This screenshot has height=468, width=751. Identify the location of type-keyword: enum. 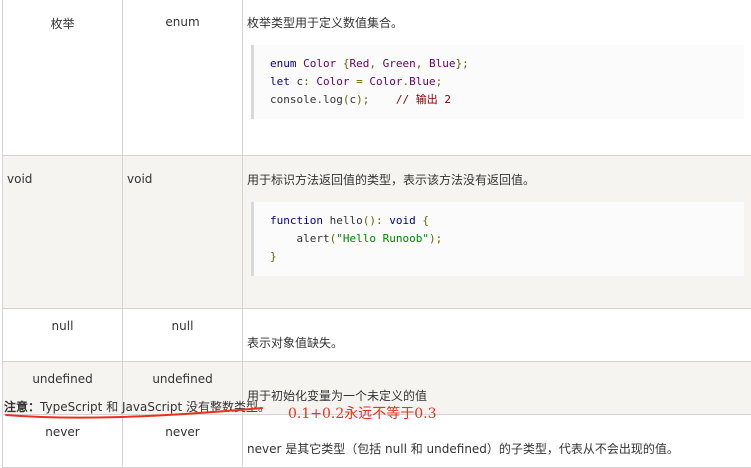
(182, 22).